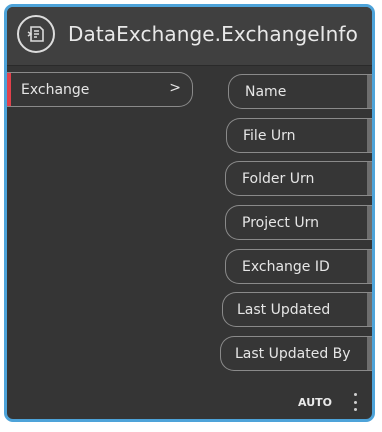  I want to click on more-vertical-icon, so click(355, 402).